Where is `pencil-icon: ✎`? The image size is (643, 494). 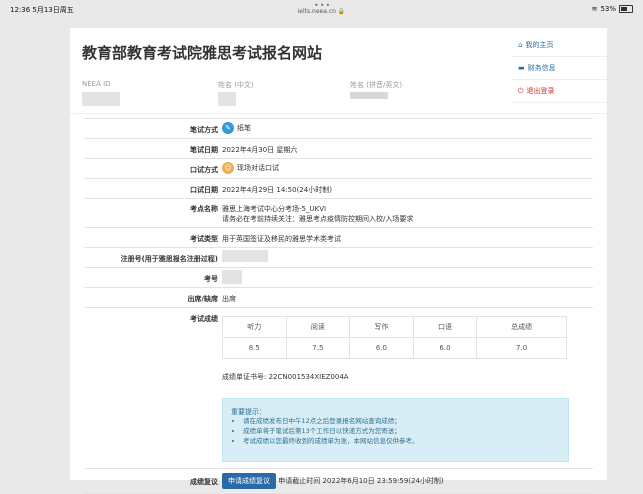 pencil-icon: ✎ is located at coordinates (228, 128).